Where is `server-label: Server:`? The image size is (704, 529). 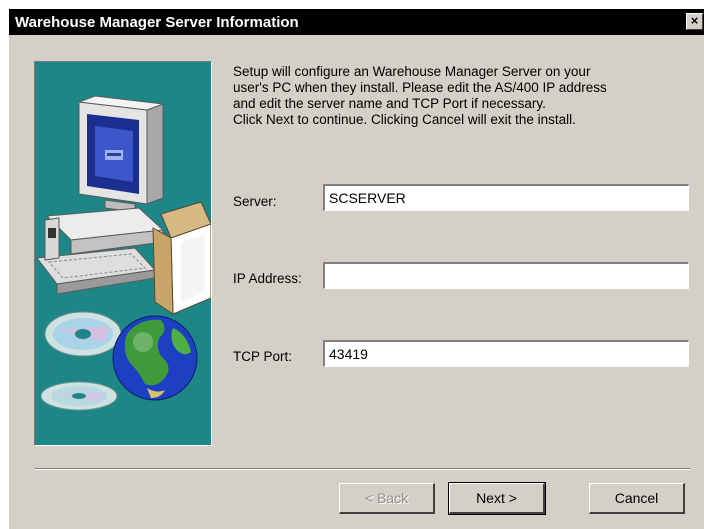
server-label: Server: is located at coordinates (255, 201).